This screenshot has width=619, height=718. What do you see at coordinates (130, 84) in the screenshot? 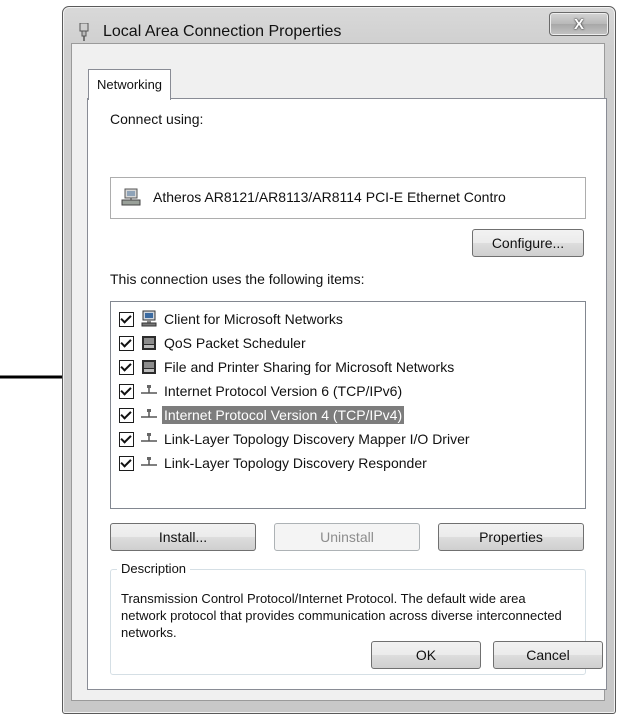
I see `tab-networking: Networking` at bounding box center [130, 84].